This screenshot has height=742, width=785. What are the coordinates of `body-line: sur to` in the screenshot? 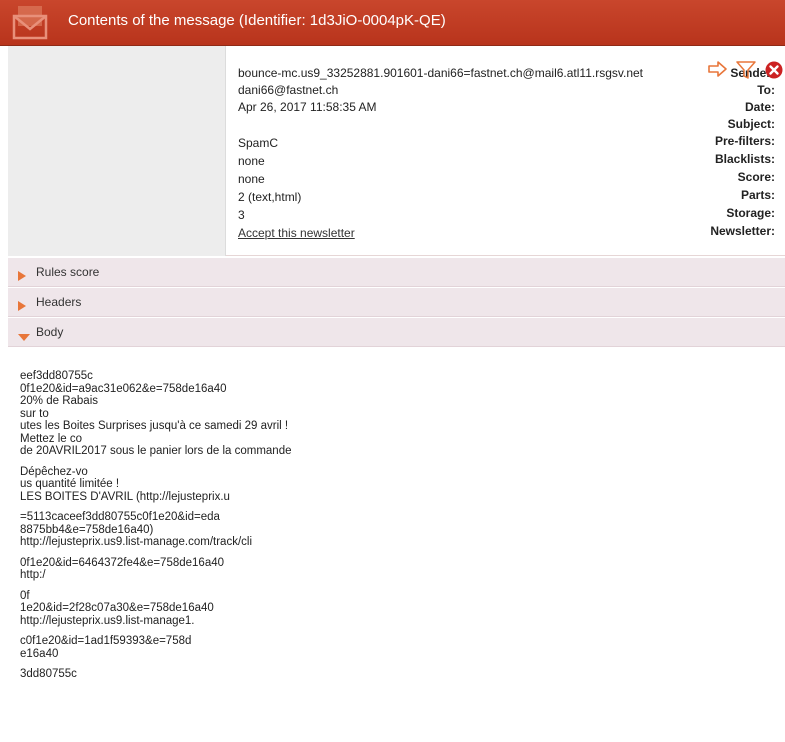 It's located at (34, 413).